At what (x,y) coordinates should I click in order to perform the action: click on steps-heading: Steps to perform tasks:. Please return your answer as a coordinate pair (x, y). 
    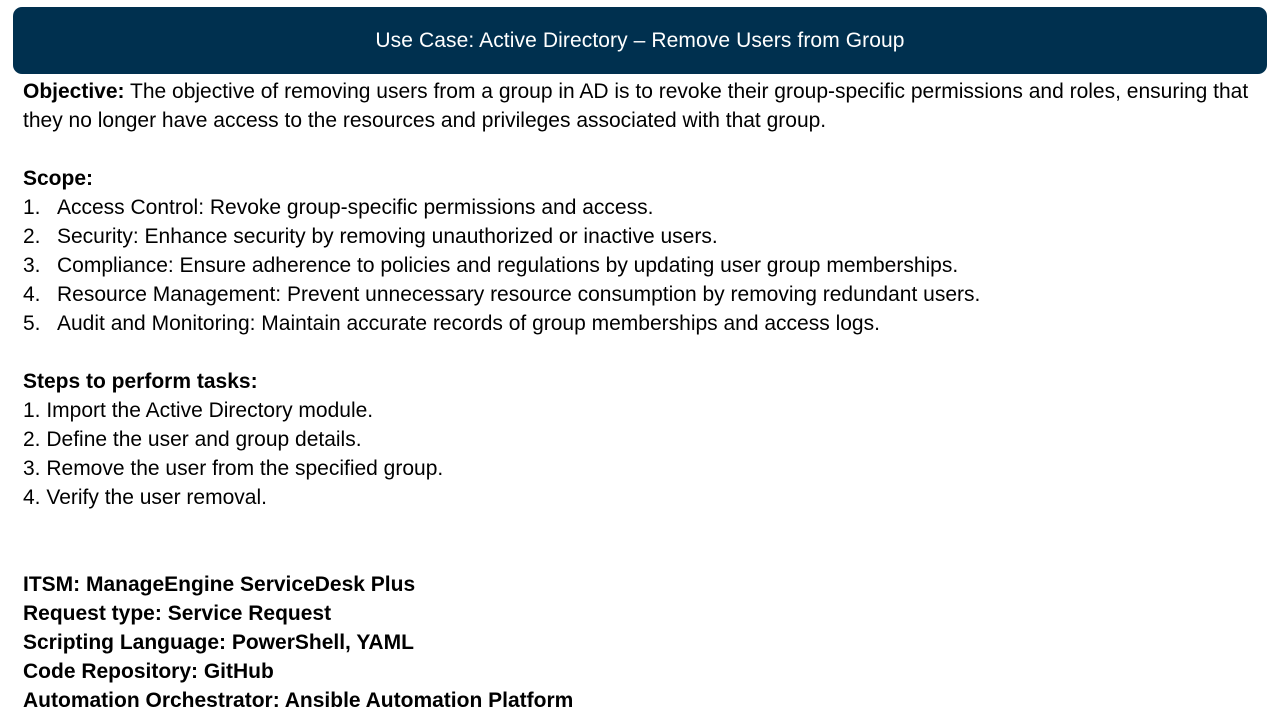
    Looking at the image, I should click on (140, 381).